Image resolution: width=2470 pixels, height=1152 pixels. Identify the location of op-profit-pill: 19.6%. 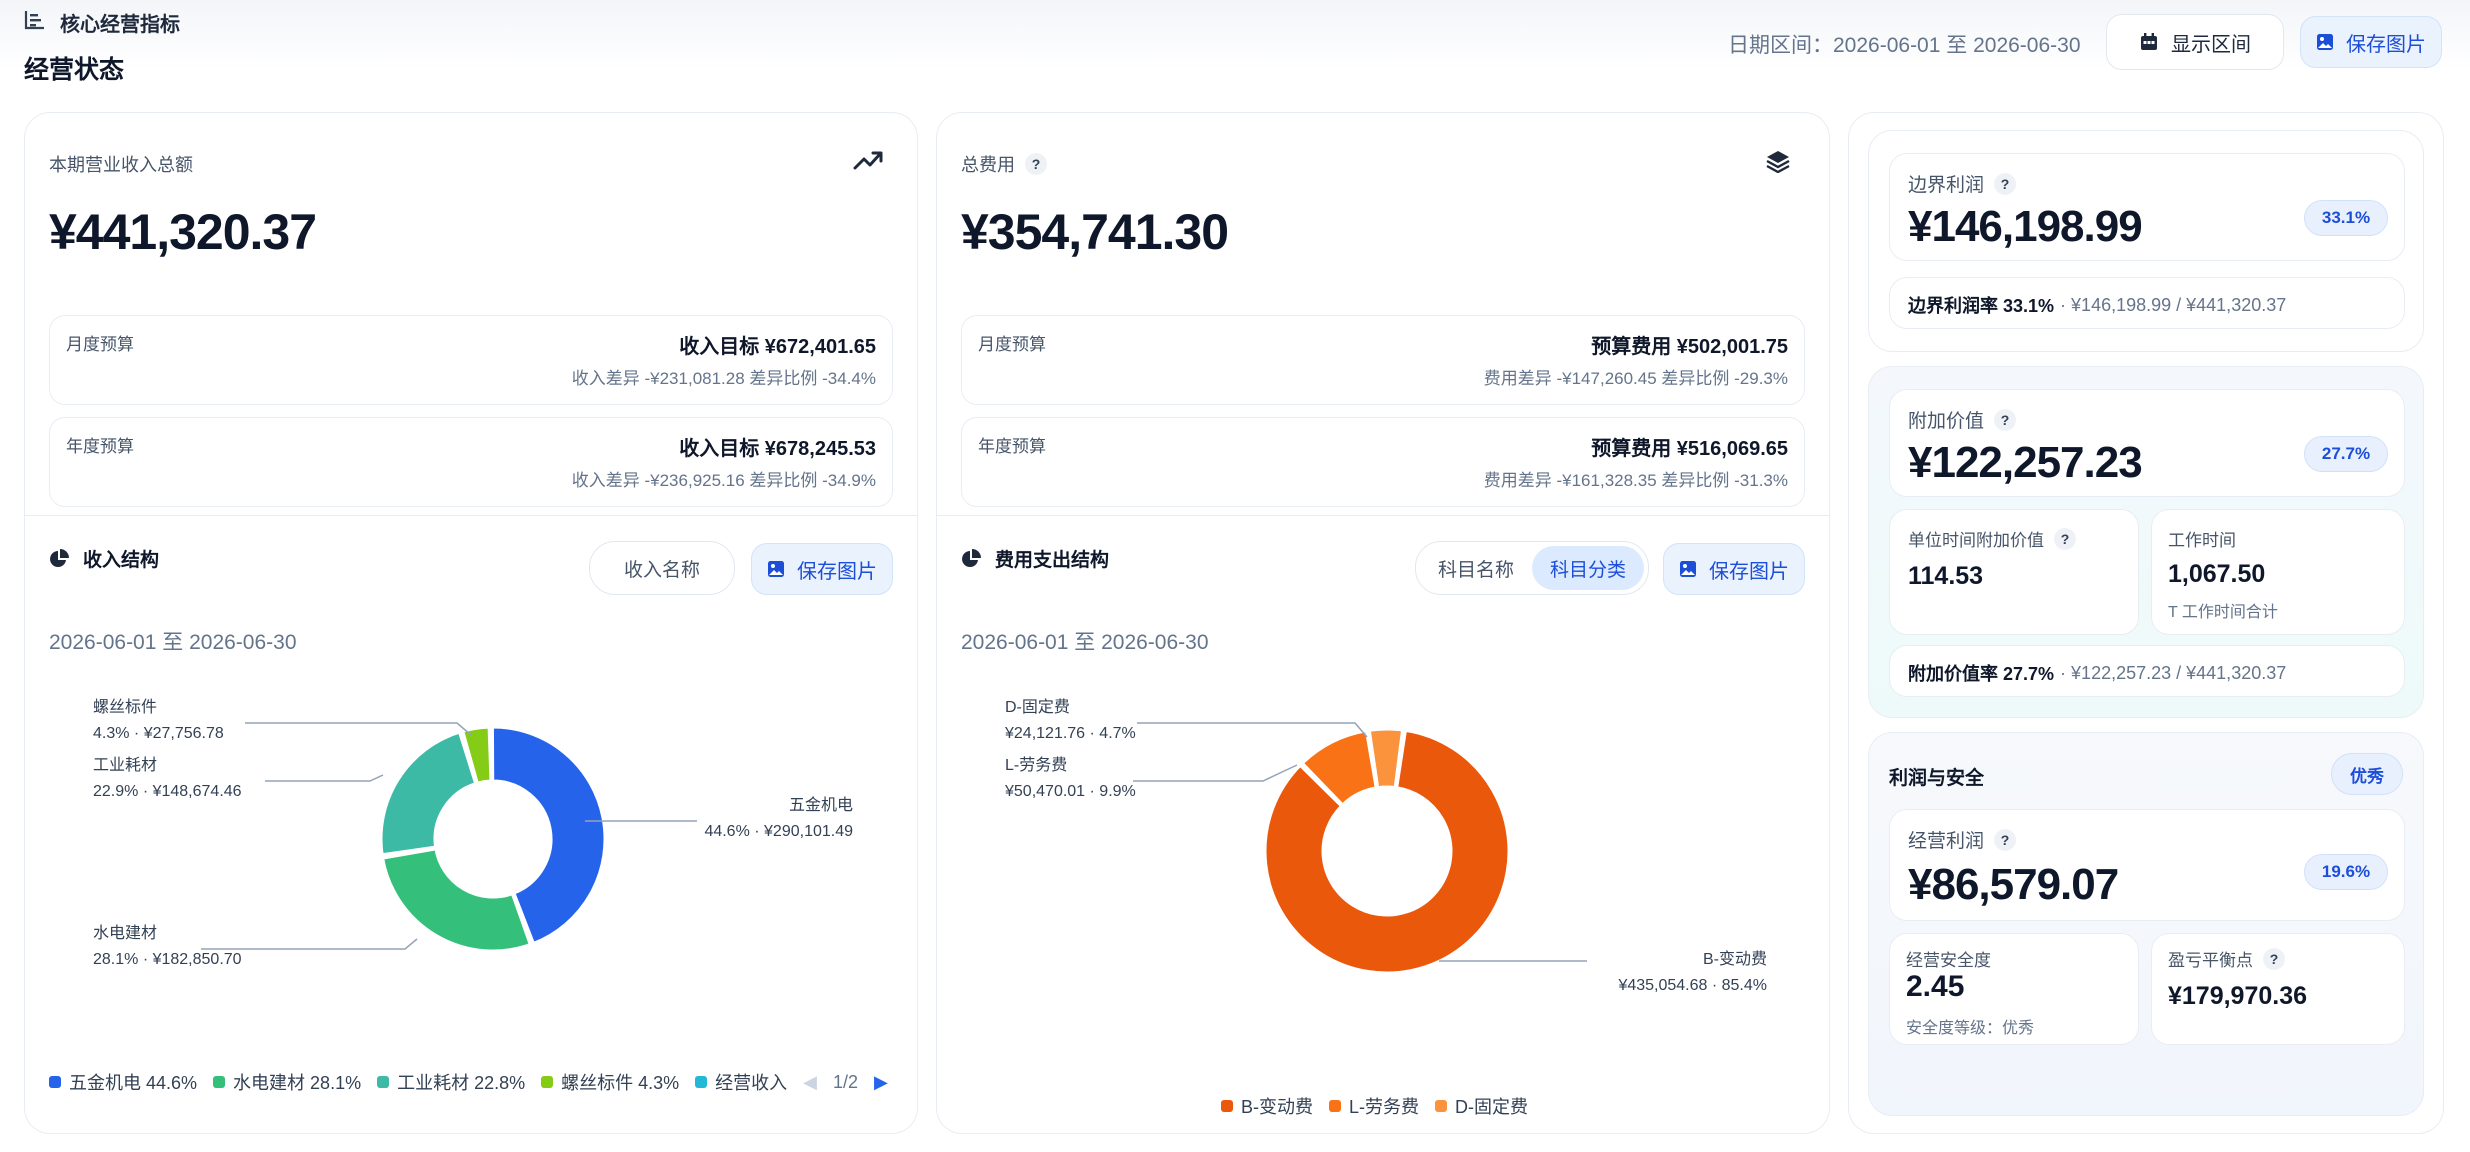
(2346, 872).